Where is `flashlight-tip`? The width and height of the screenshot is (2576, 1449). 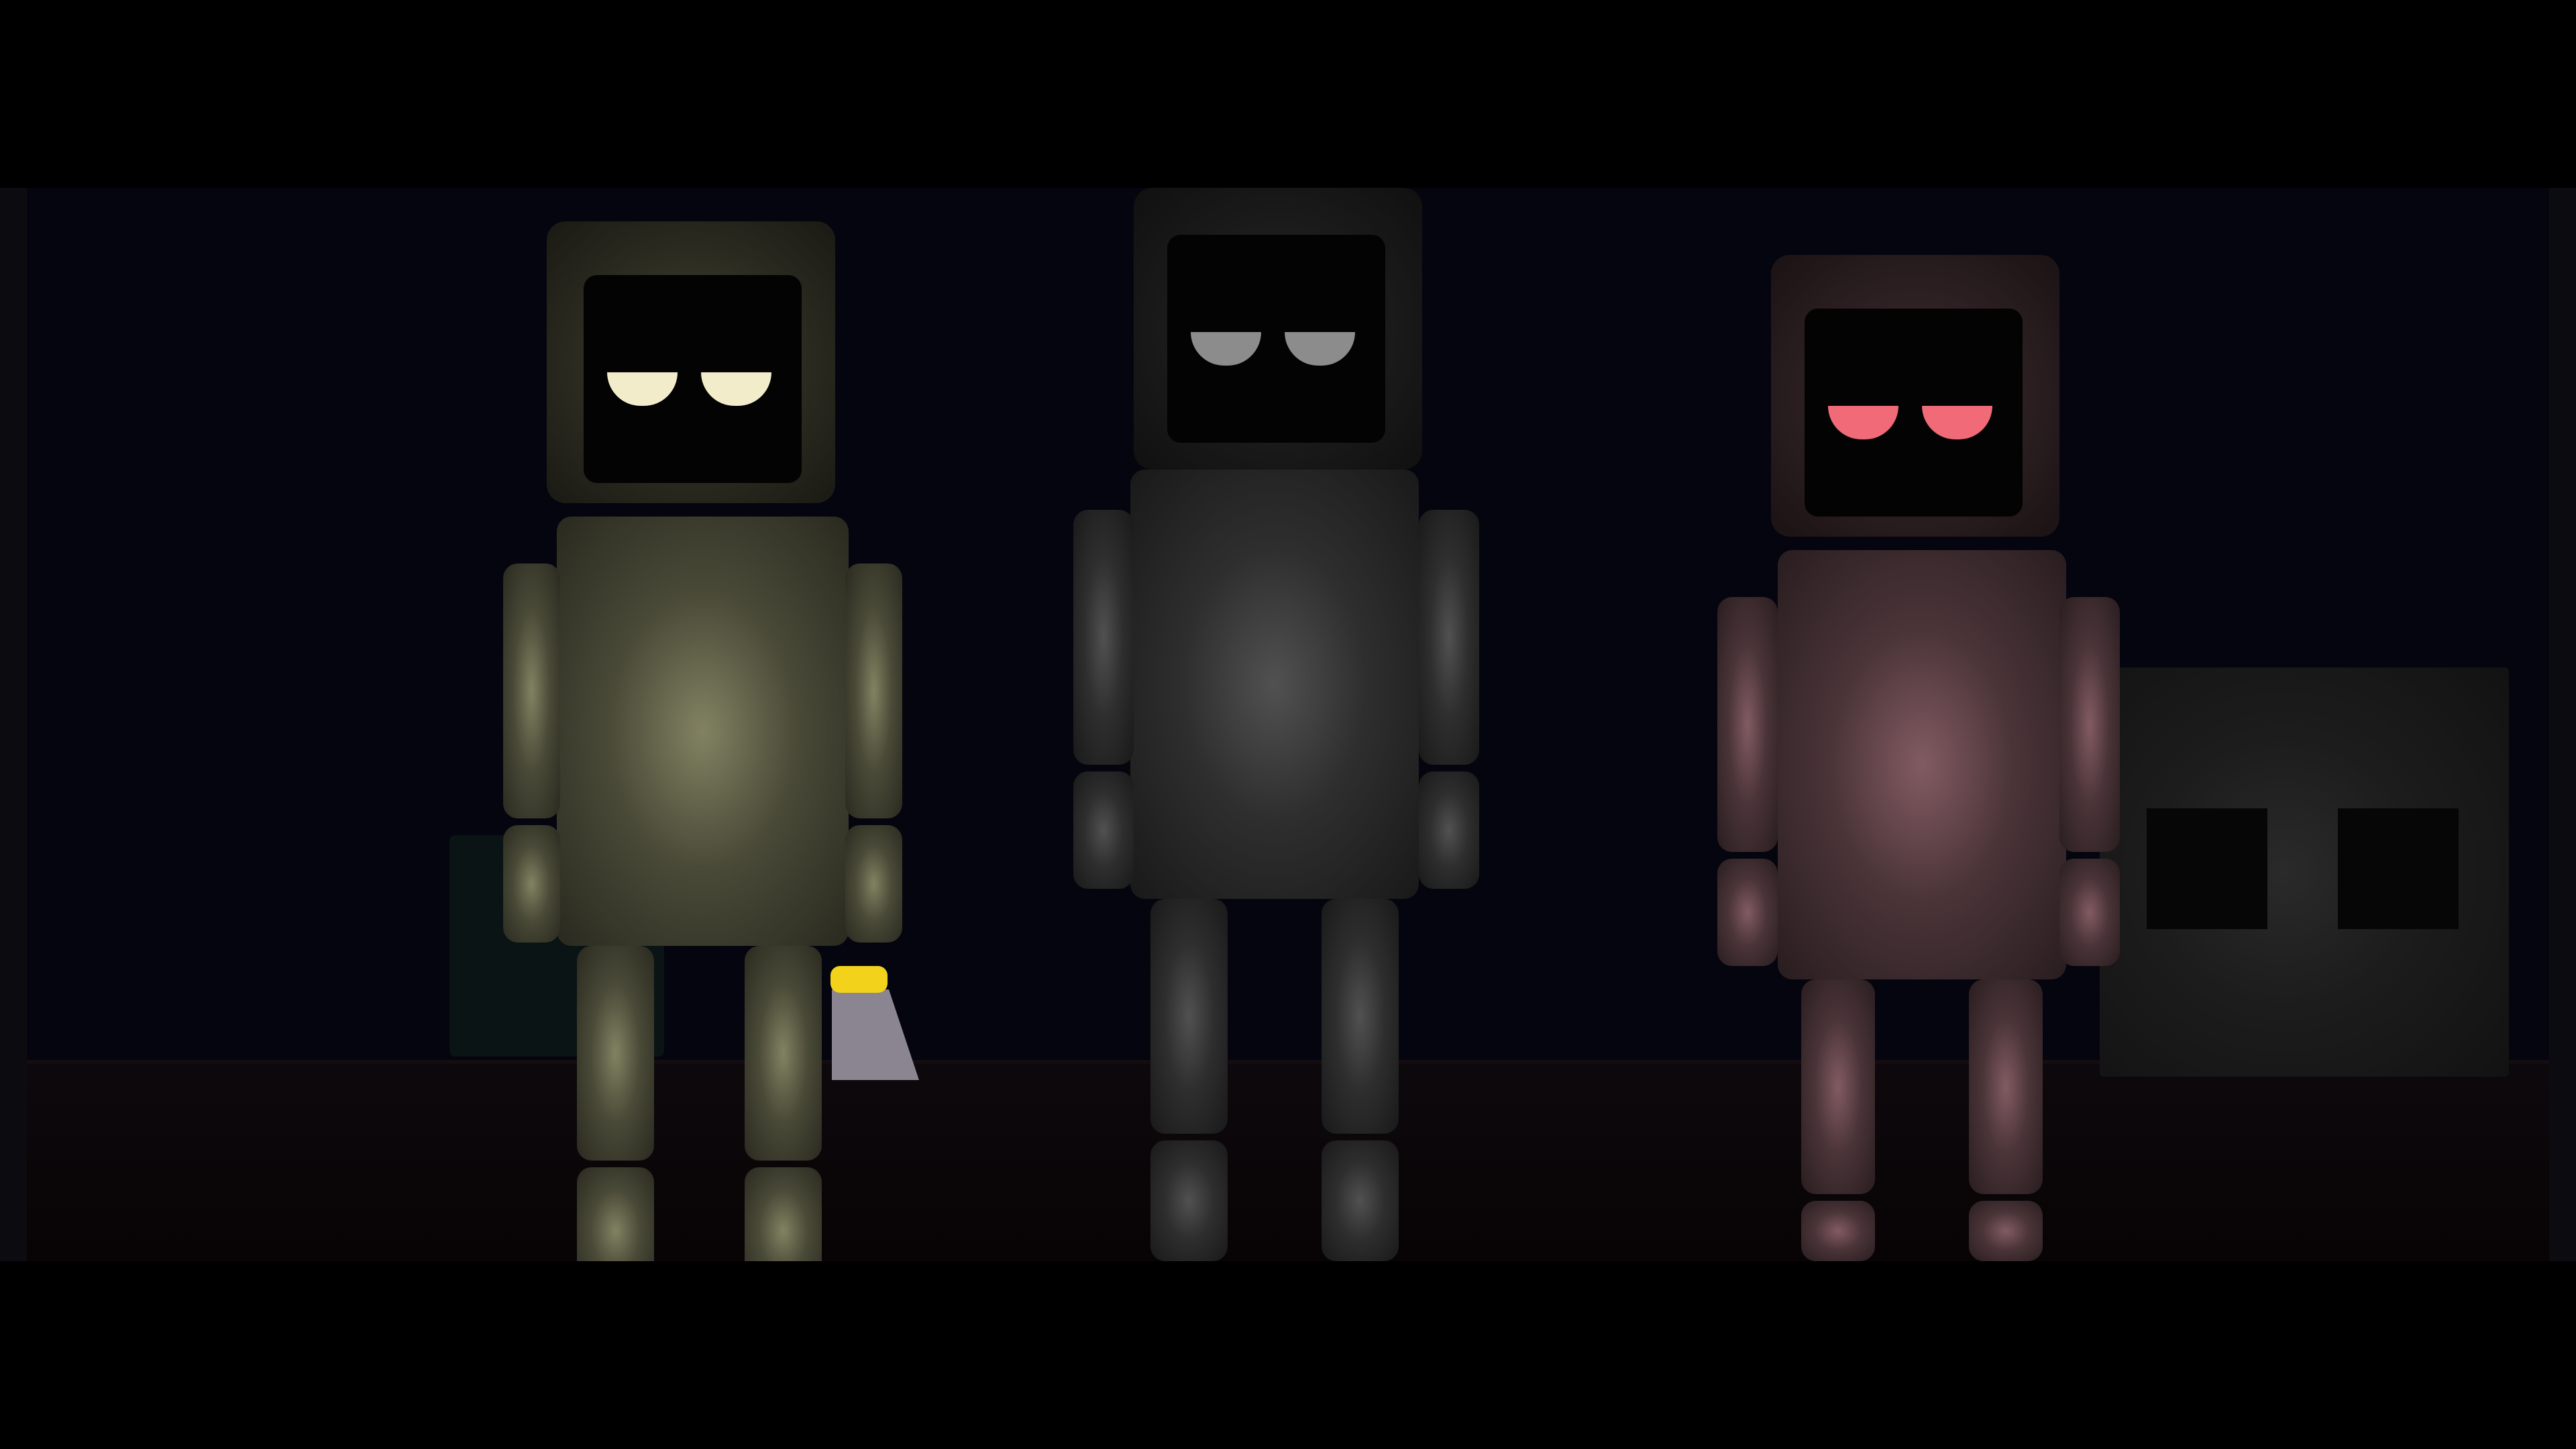
flashlight-tip is located at coordinates (859, 979).